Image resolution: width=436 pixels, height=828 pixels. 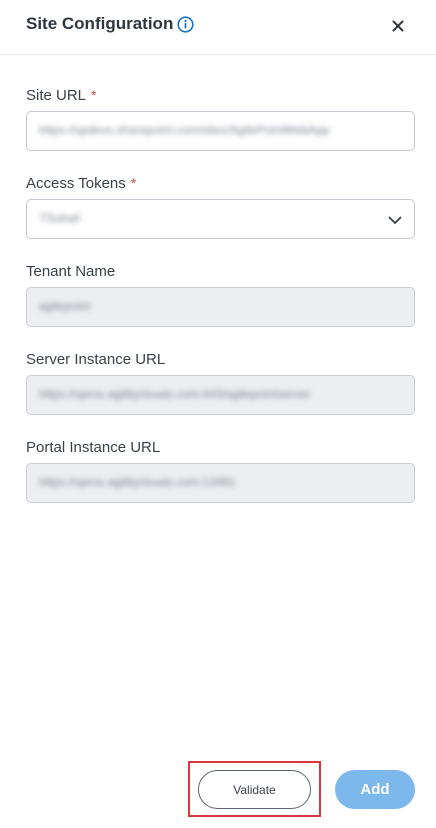 I want to click on portal-instance-url-value: https://sprox.agilitycloudz.com:13491, so click(x=137, y=482).